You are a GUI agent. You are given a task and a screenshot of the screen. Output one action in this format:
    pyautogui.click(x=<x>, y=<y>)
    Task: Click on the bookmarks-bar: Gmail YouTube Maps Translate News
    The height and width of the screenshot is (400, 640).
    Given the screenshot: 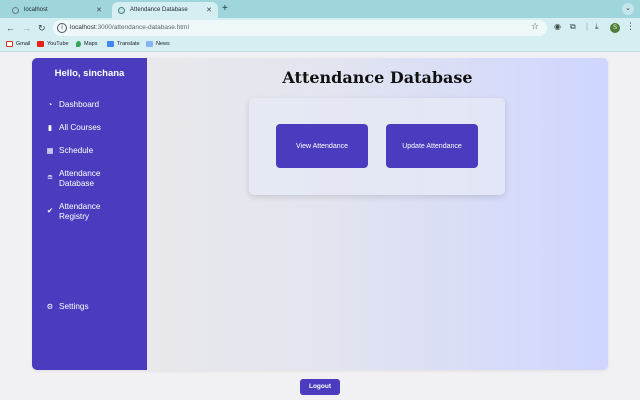 What is the action you would take?
    pyautogui.click(x=320, y=45)
    